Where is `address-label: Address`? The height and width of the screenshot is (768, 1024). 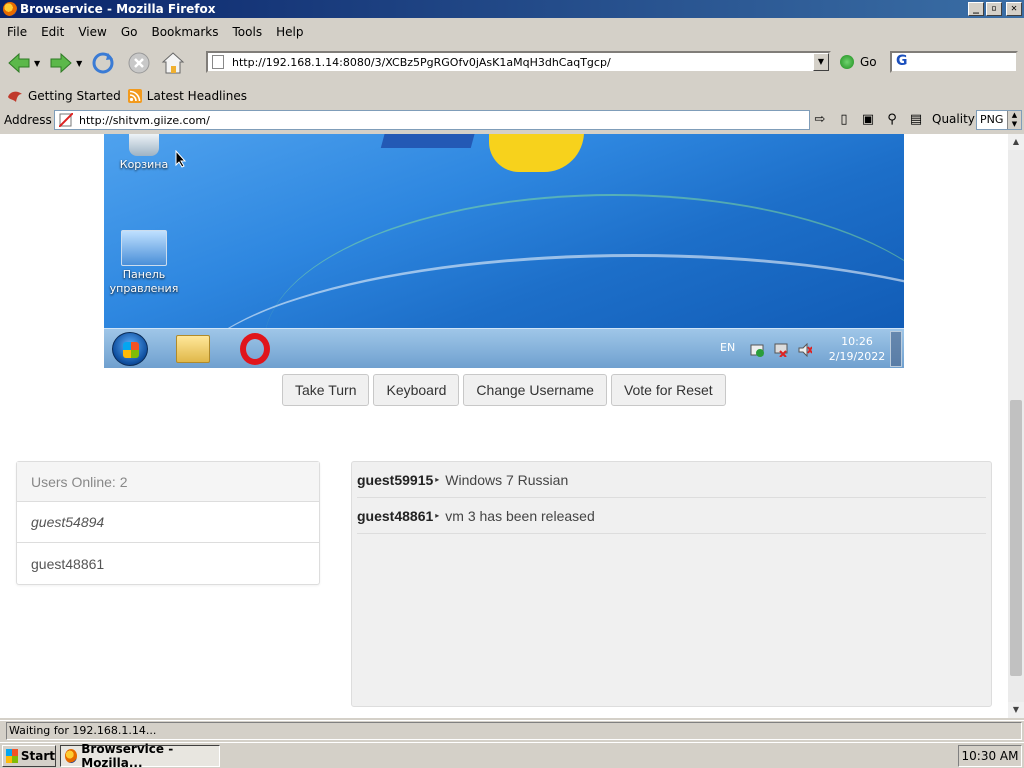
address-label: Address is located at coordinates (28, 120).